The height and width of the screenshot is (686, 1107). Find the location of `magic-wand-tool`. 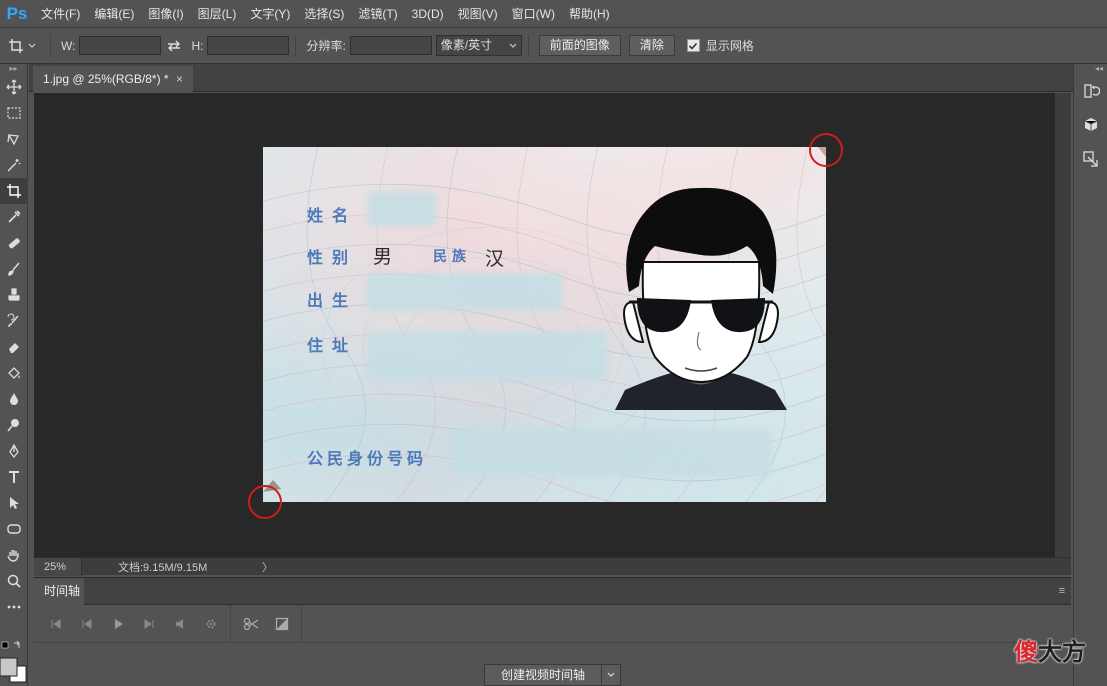

magic-wand-tool is located at coordinates (14, 165).